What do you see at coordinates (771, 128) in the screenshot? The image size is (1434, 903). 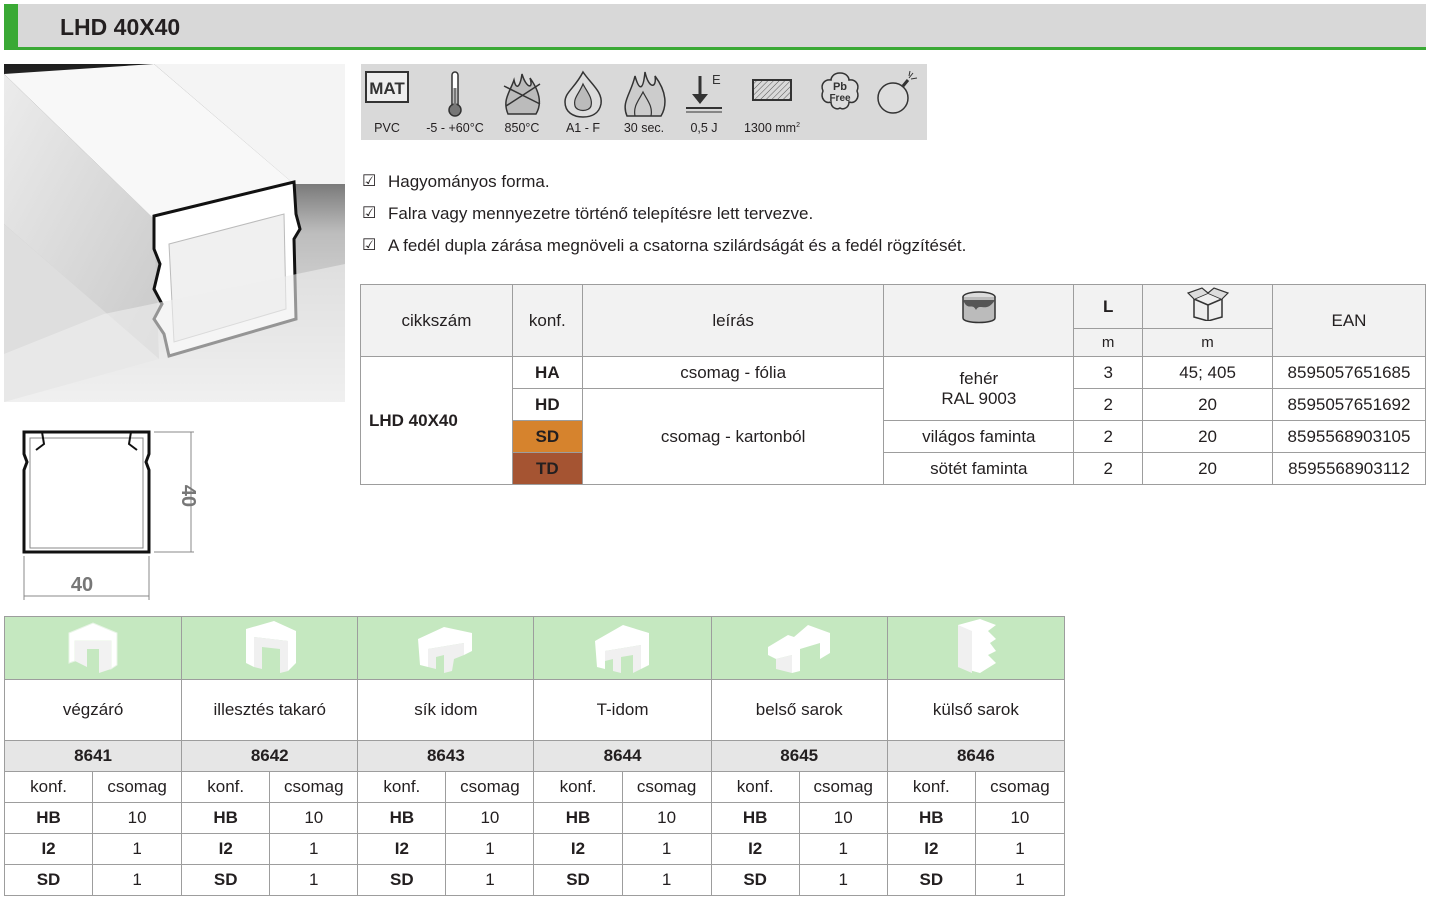 I see `icon-label: 1300 mm2` at bounding box center [771, 128].